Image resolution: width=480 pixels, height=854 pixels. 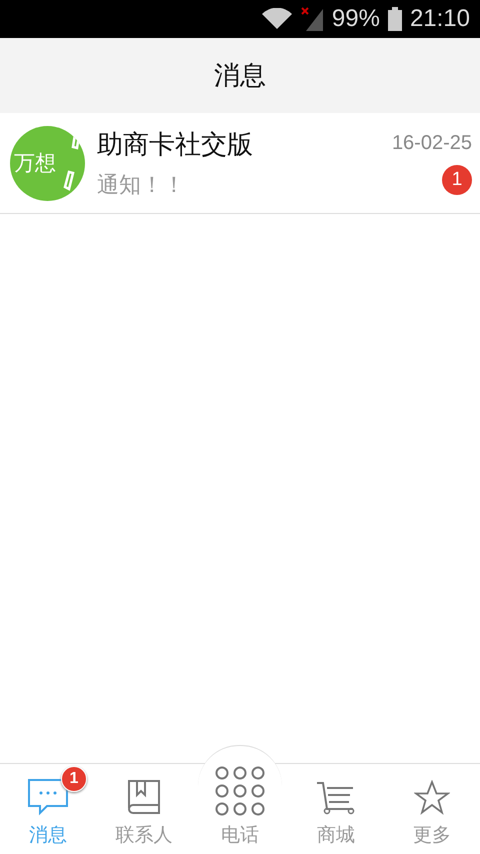 What do you see at coordinates (144, 797) in the screenshot?
I see `book-icon` at bounding box center [144, 797].